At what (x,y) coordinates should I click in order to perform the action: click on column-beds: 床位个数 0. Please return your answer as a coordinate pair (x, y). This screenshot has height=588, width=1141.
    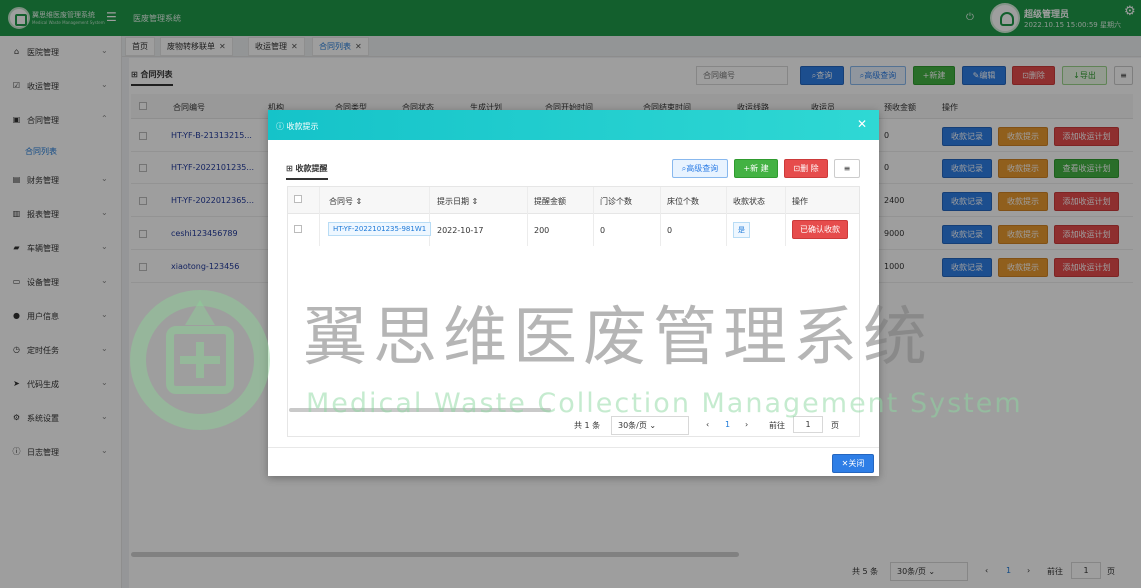
    Looking at the image, I should click on (694, 216).